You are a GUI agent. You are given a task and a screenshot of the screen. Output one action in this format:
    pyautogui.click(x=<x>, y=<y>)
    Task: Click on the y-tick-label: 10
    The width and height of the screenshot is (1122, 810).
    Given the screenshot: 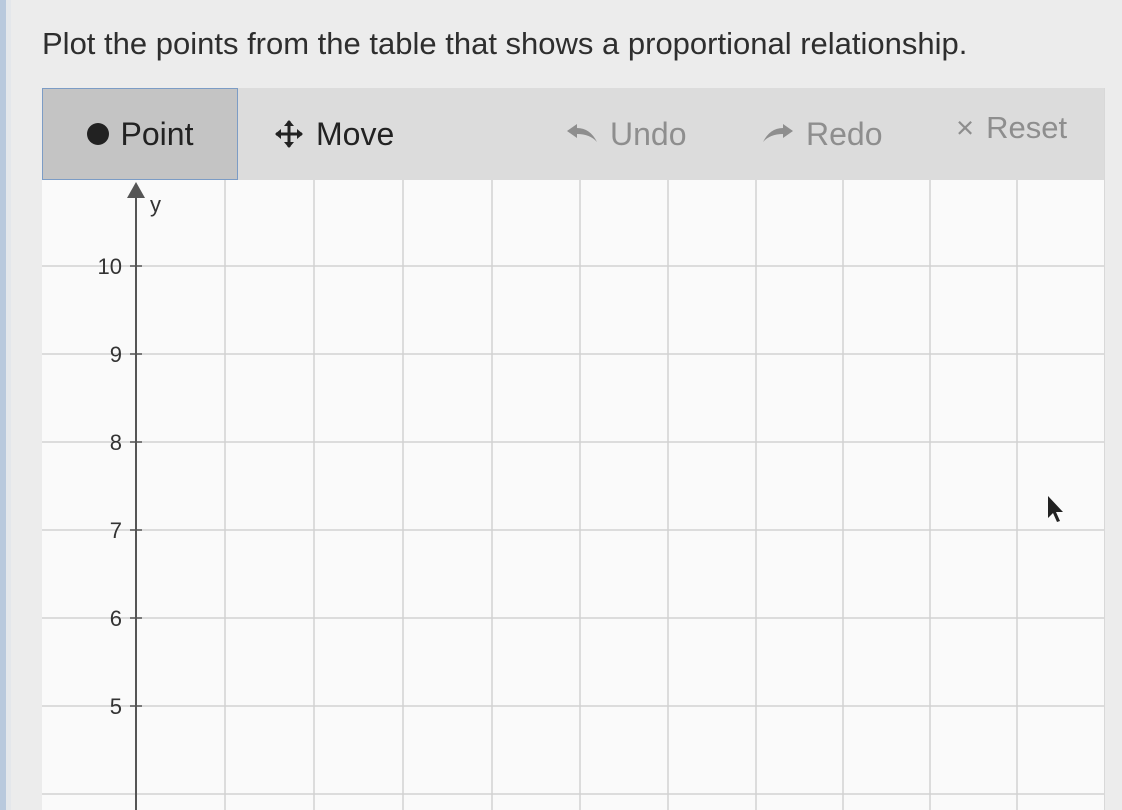 What is the action you would take?
    pyautogui.click(x=110, y=266)
    